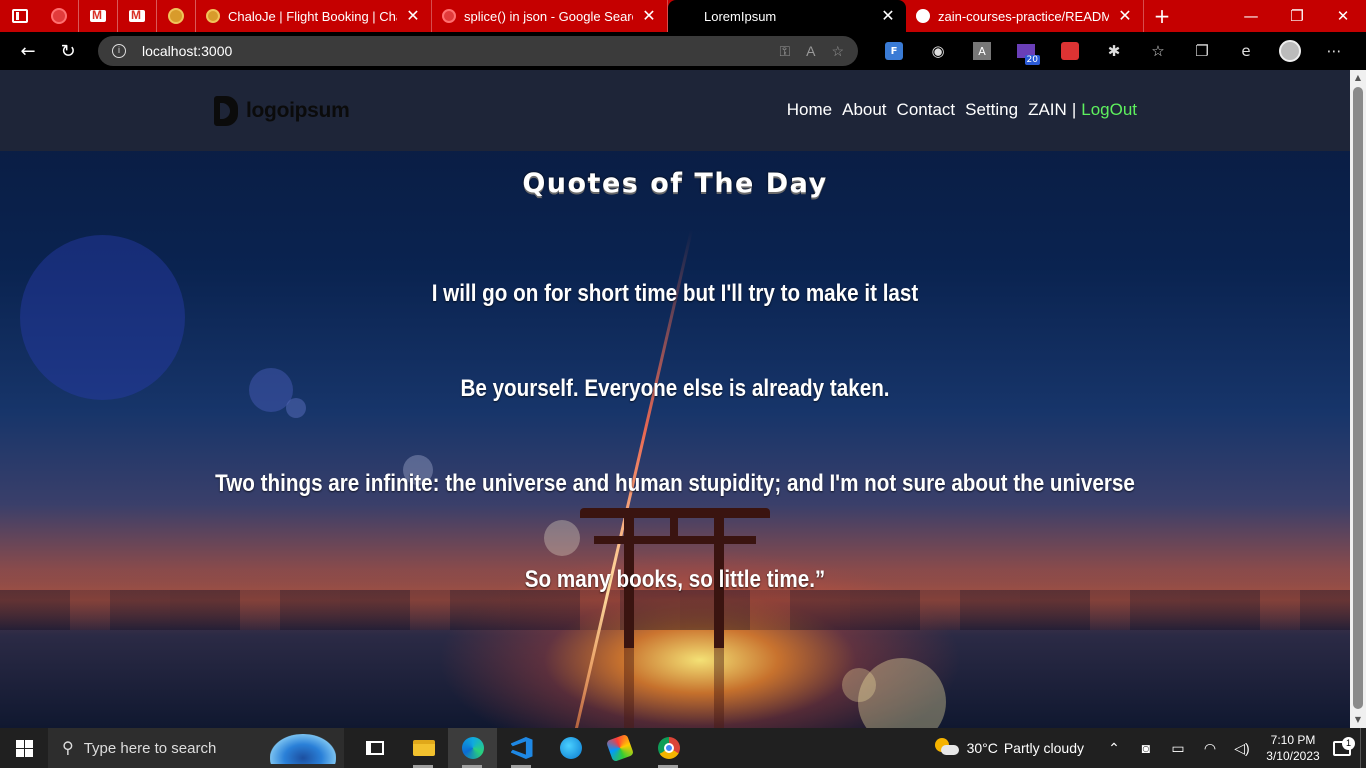 The image size is (1366, 768). Describe the element at coordinates (1162, 16) in the screenshot. I see `new-tab-button: +` at that location.